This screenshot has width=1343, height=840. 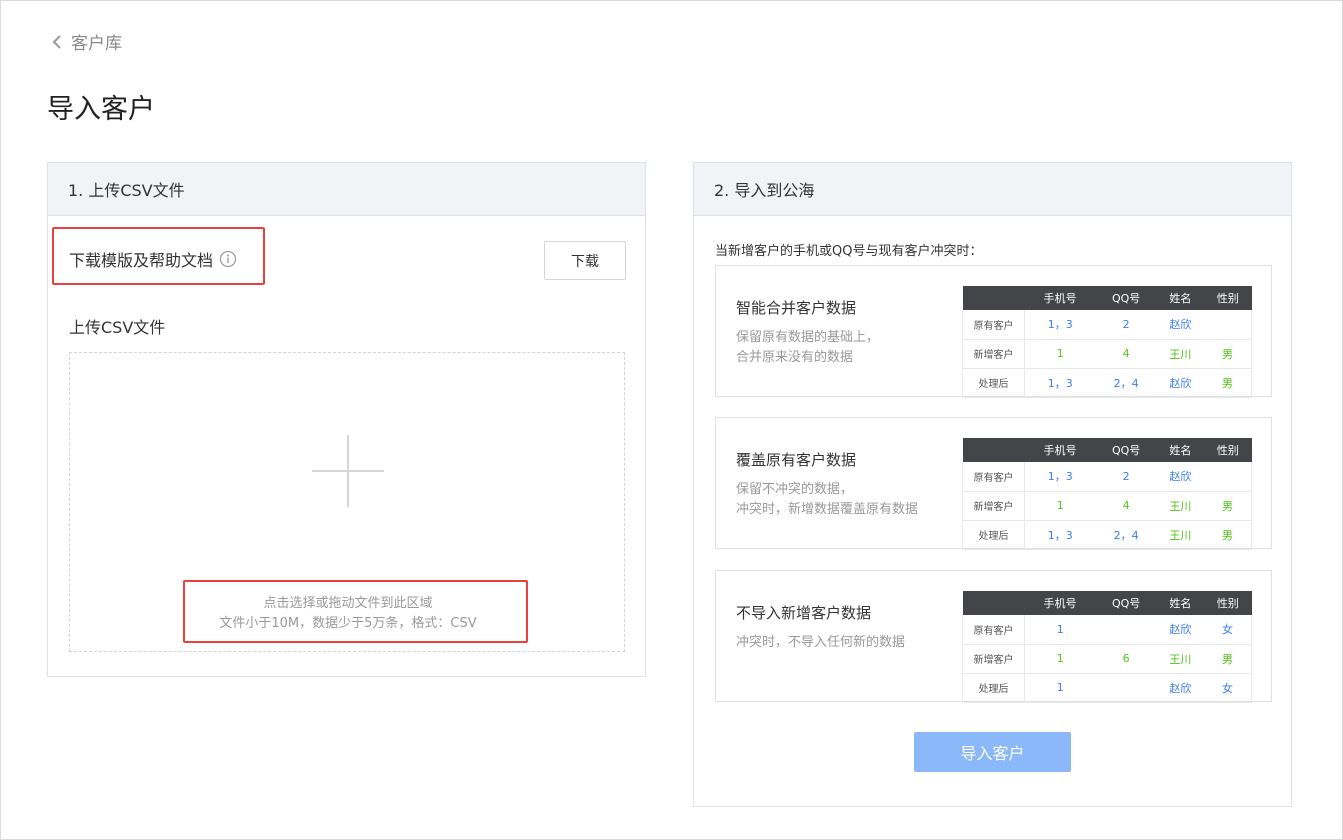 What do you see at coordinates (795, 357) in the screenshot?
I see `option-desc-line: 合并原来没有的数据` at bounding box center [795, 357].